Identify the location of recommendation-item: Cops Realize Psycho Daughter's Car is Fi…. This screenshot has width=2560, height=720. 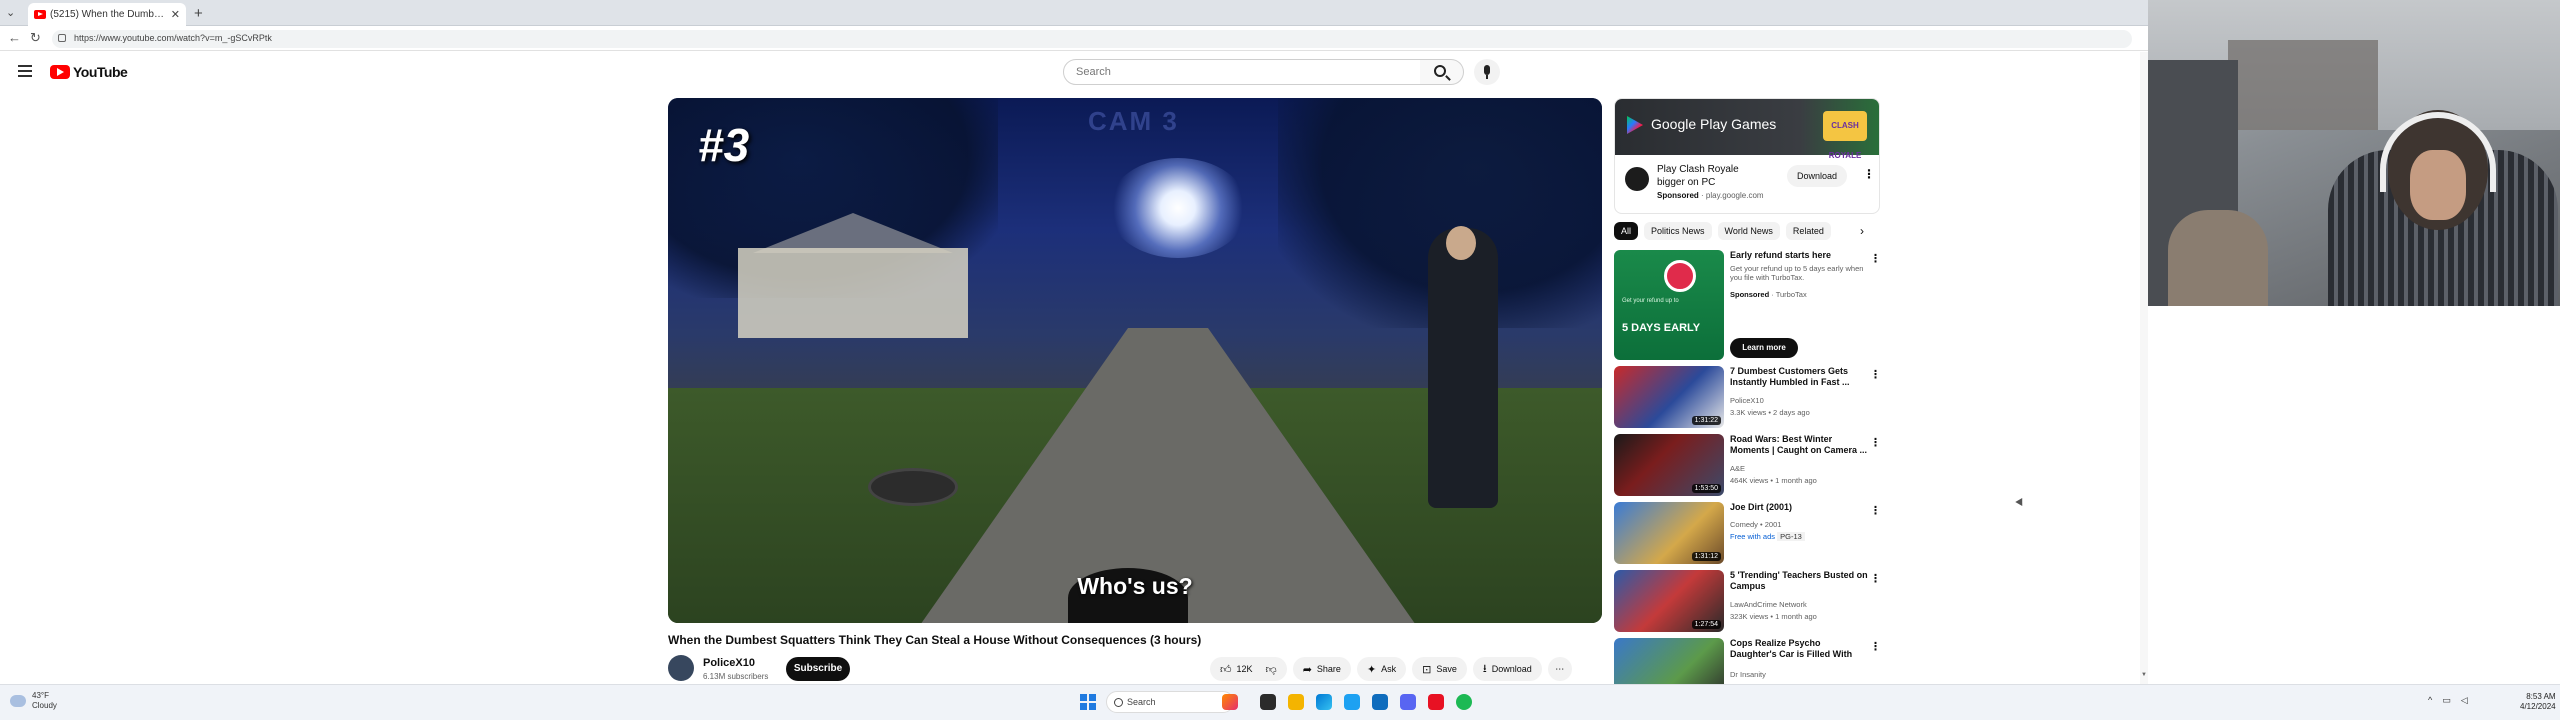
(1749, 661).